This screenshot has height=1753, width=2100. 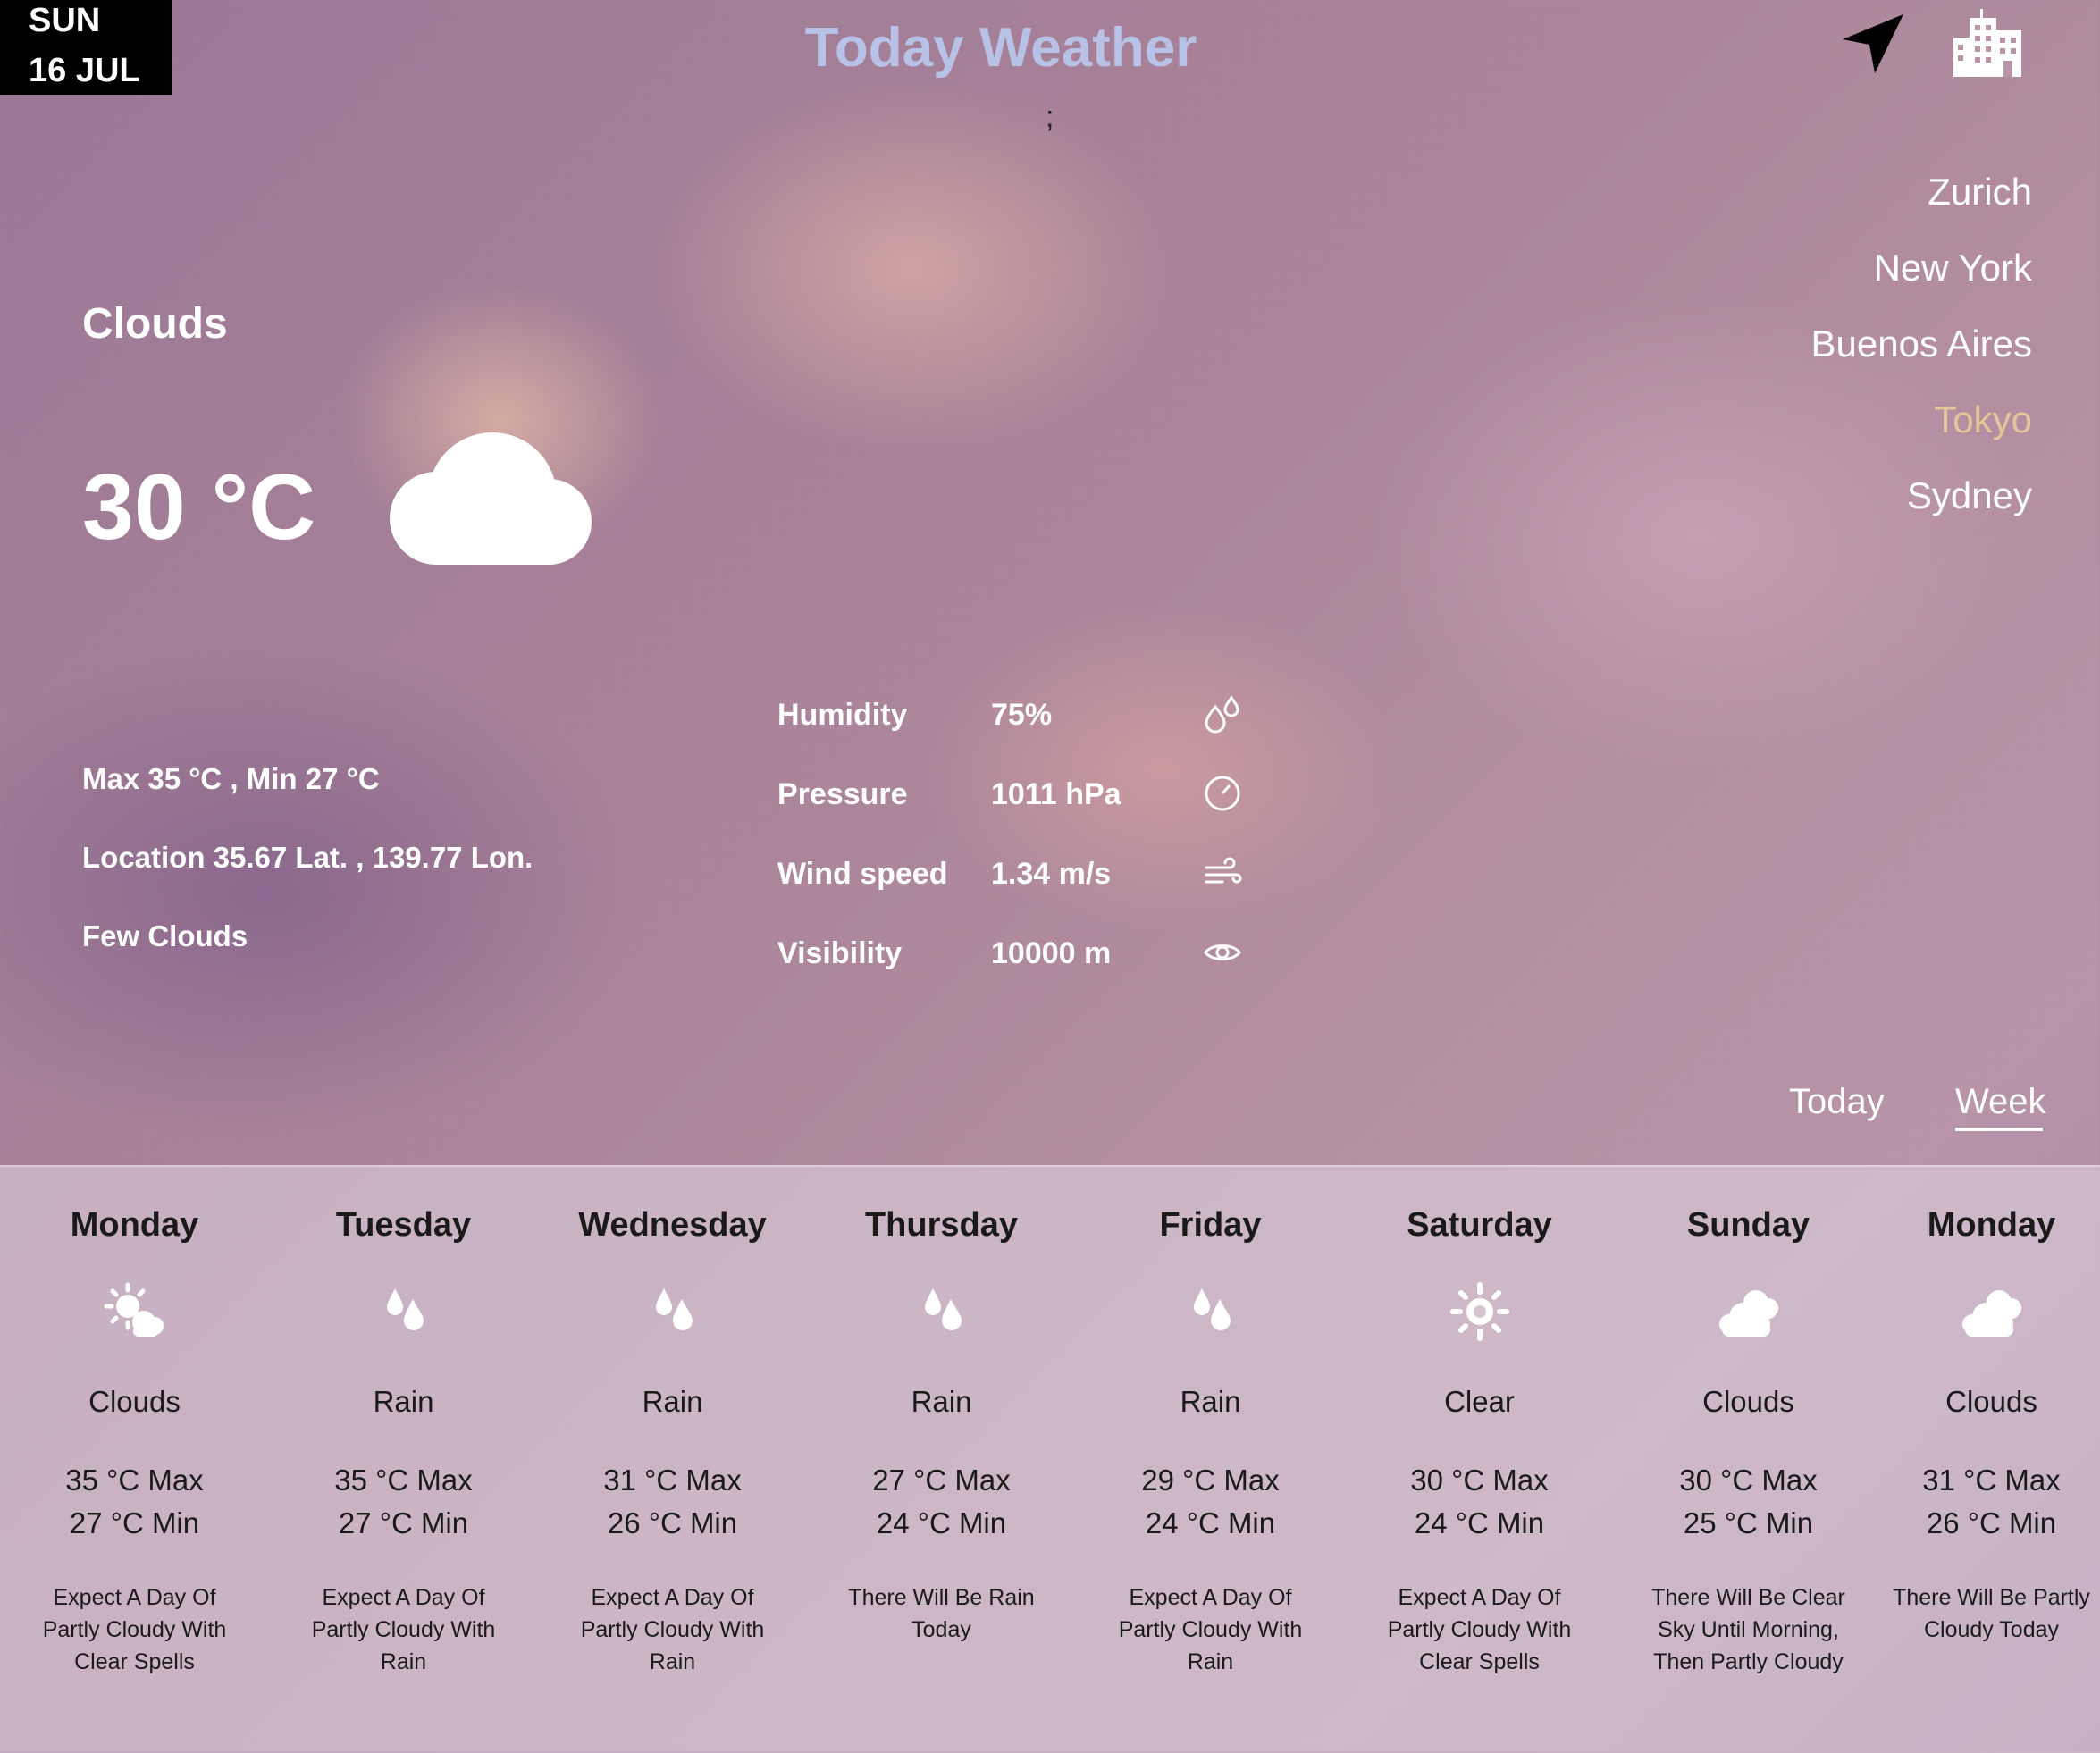 What do you see at coordinates (941, 1481) in the screenshot?
I see `forecast-max: 27 °C Max` at bounding box center [941, 1481].